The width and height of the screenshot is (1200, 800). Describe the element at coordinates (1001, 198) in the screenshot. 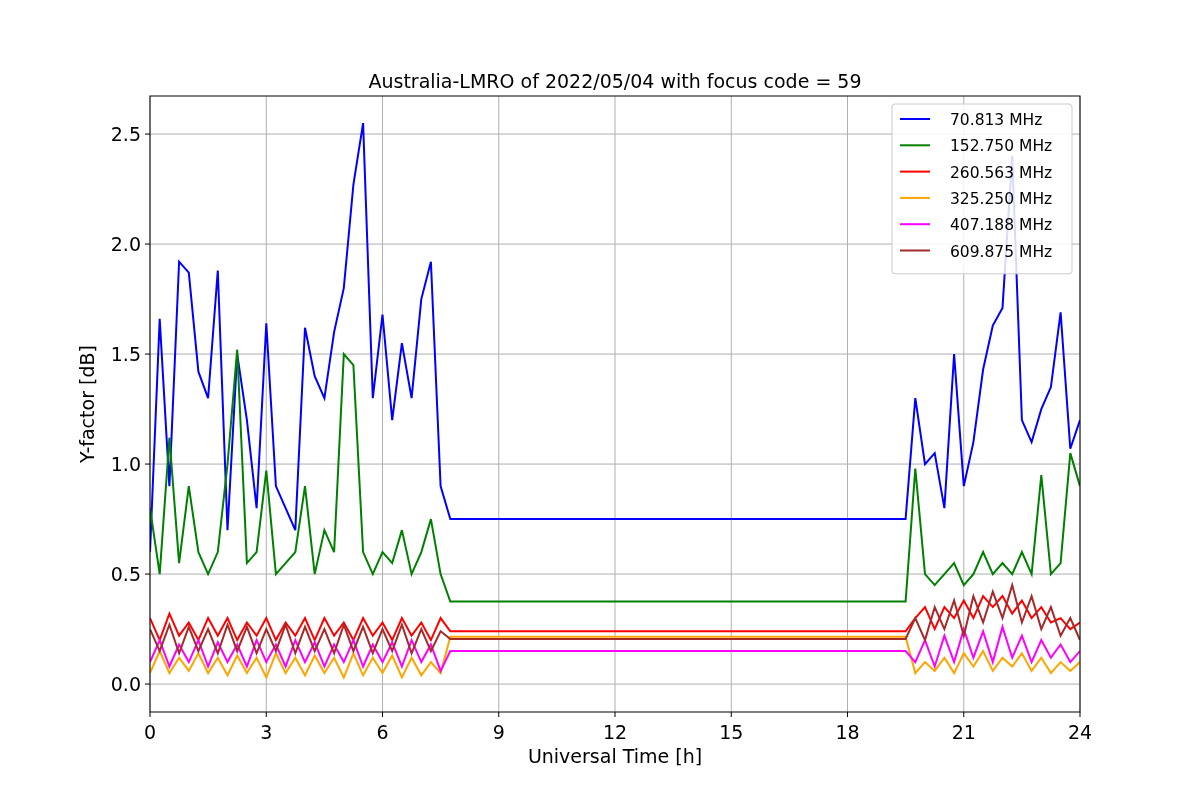

I see `legend-label: 325.250 MHz` at that location.